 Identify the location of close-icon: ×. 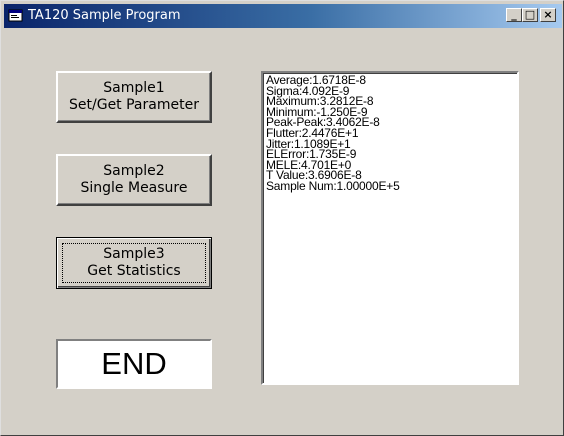
(548, 14).